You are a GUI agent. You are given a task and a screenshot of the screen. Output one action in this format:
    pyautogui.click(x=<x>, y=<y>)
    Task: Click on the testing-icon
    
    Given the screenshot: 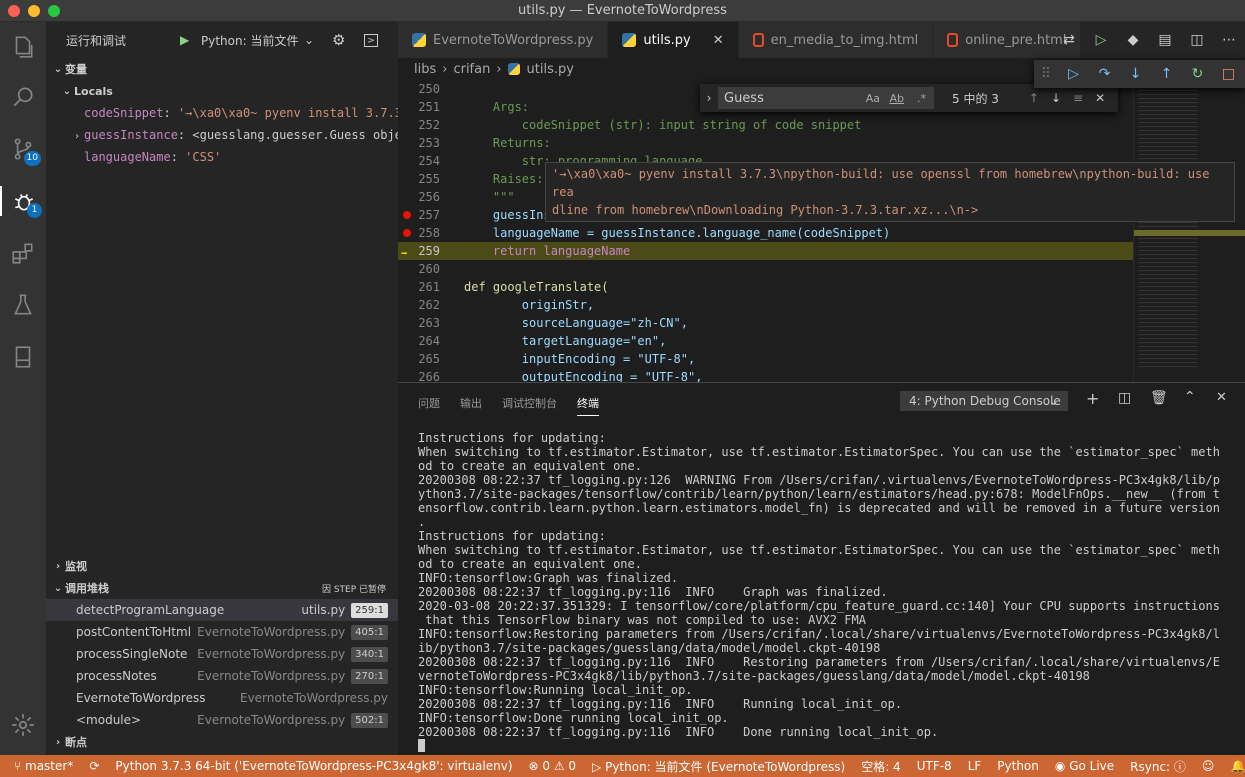 What is the action you would take?
    pyautogui.click(x=23, y=305)
    